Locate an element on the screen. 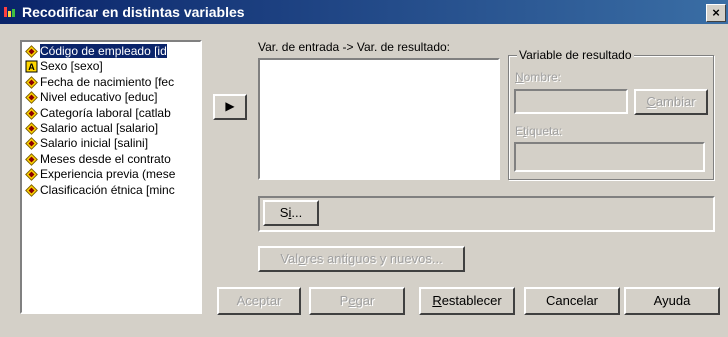 This screenshot has height=337, width=728. help-button: Ayuda is located at coordinates (672, 301).